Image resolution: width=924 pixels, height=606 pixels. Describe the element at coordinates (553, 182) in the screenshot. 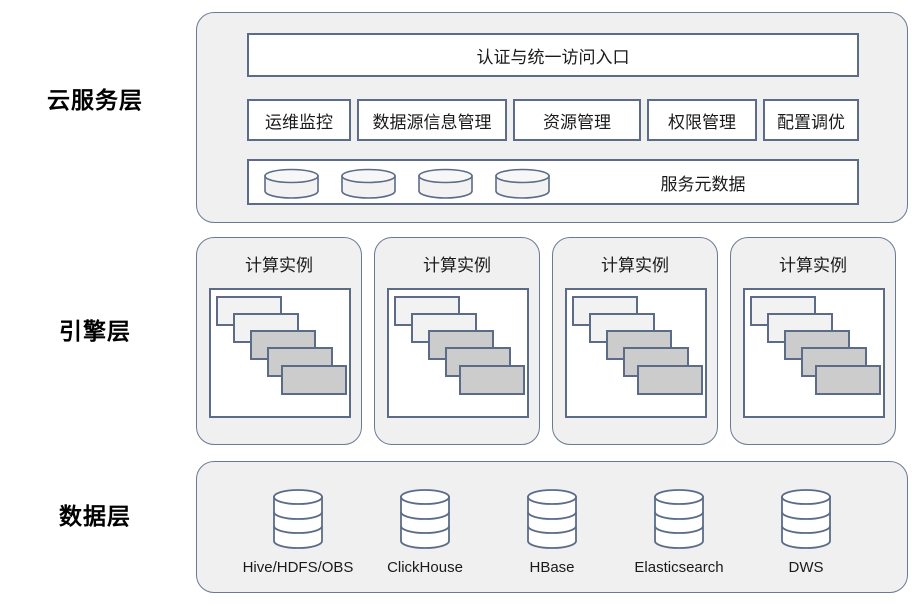

I see `service-metadata-bar: 服务元数据` at that location.